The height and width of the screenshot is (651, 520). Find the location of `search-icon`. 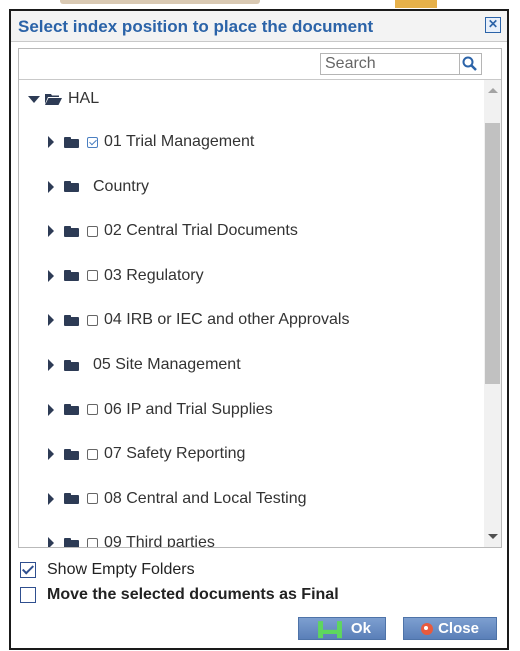

search-icon is located at coordinates (469, 63).